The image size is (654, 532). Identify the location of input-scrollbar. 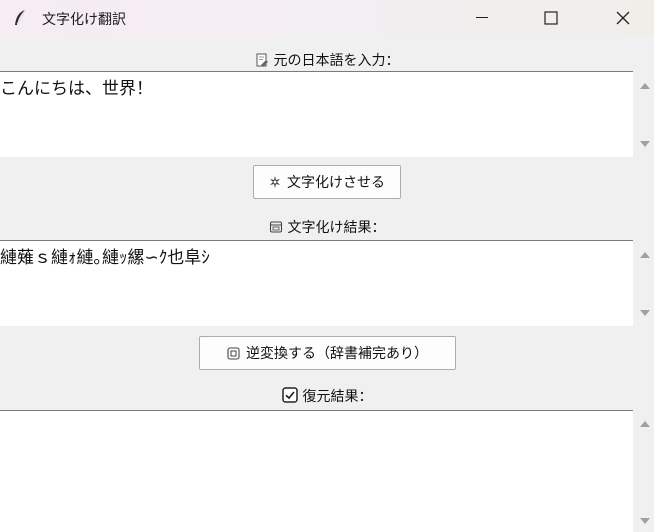
(644, 114).